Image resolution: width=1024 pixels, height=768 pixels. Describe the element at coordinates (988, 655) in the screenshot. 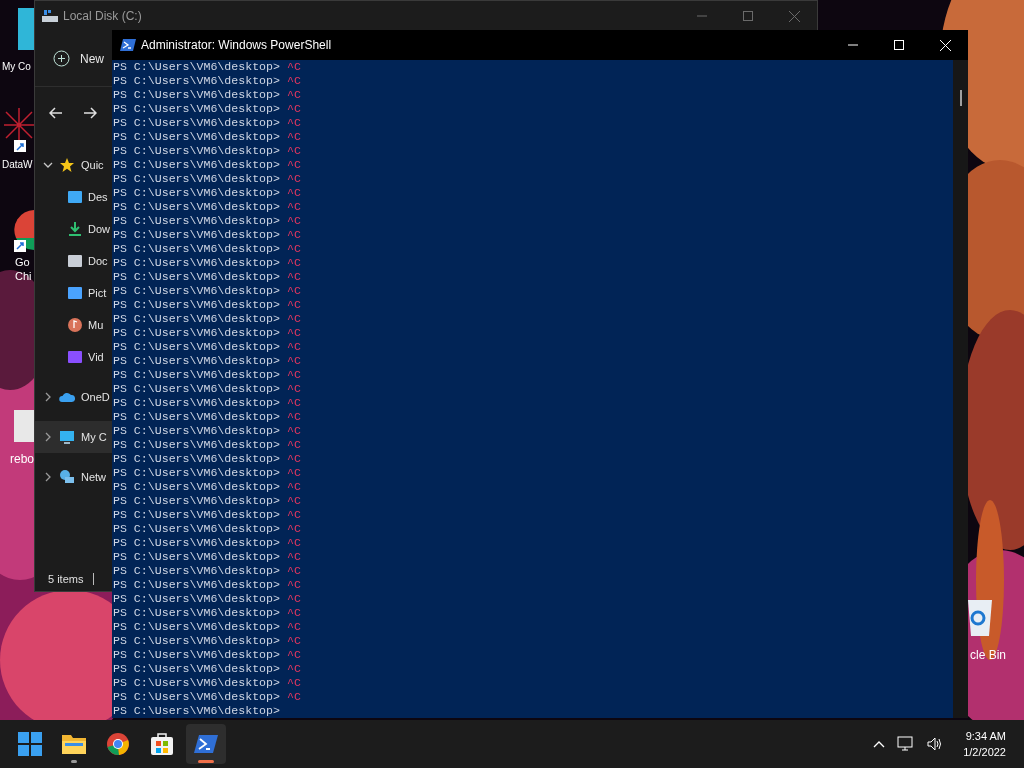

I see `icon-label: cle Bin` at that location.